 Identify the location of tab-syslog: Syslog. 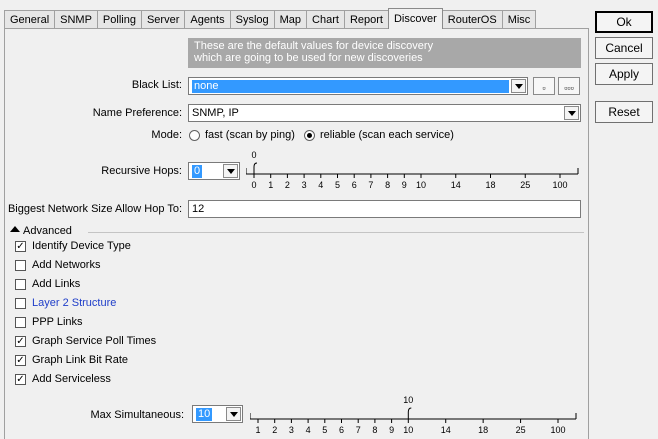
(252, 19).